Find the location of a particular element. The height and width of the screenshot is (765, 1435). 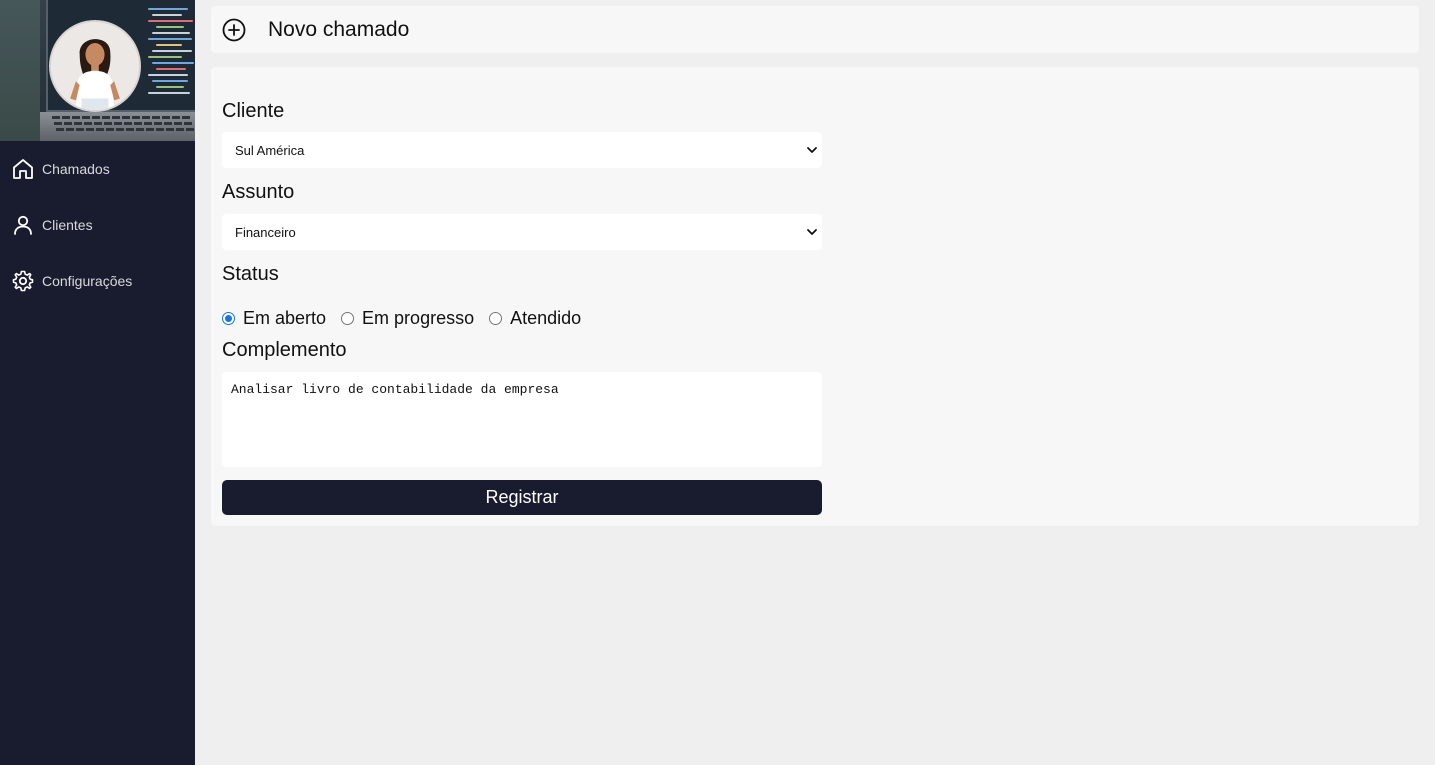

status-radio-atendido: Atendido is located at coordinates (535, 318).